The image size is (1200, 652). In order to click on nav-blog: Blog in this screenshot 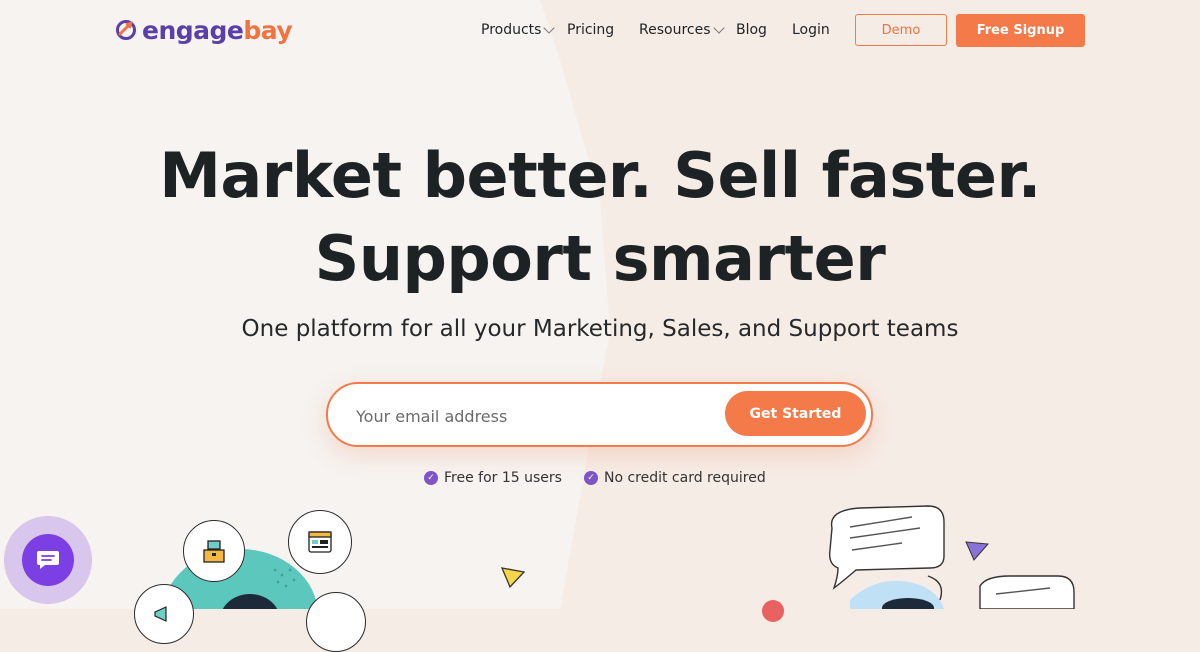, I will do `click(751, 30)`.